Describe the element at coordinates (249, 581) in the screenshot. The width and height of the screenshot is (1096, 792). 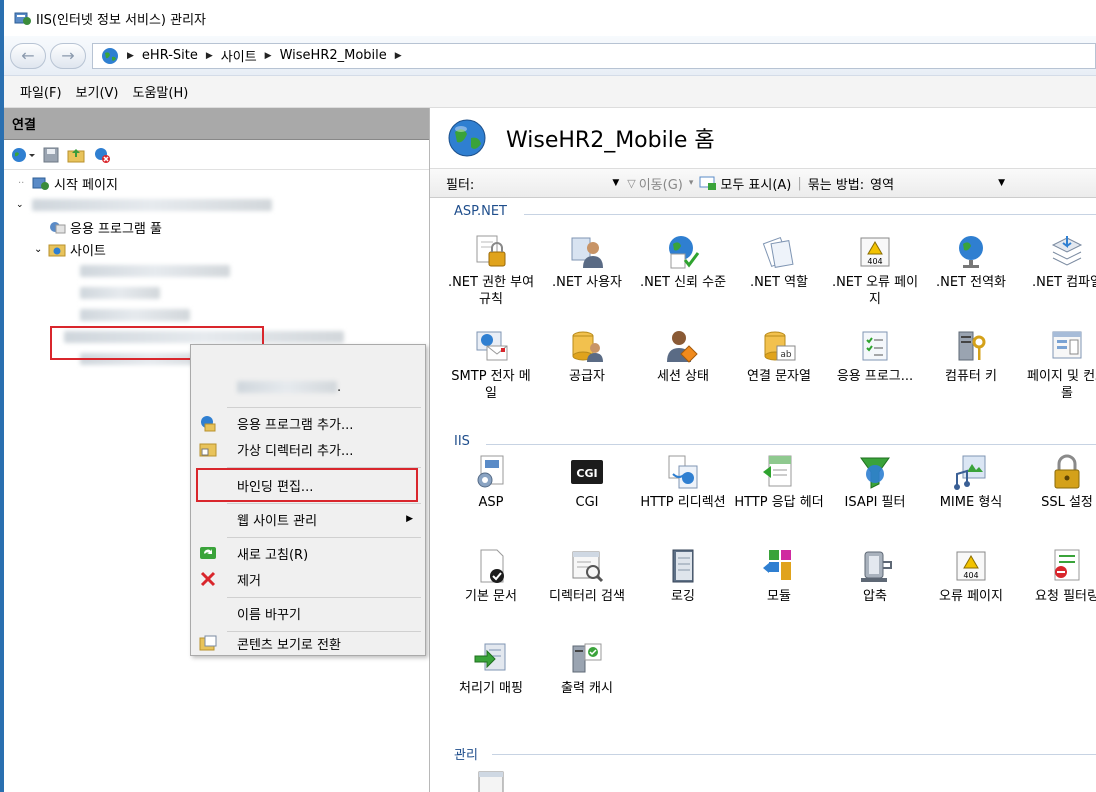
I see `menu-label-remove: 제거` at that location.